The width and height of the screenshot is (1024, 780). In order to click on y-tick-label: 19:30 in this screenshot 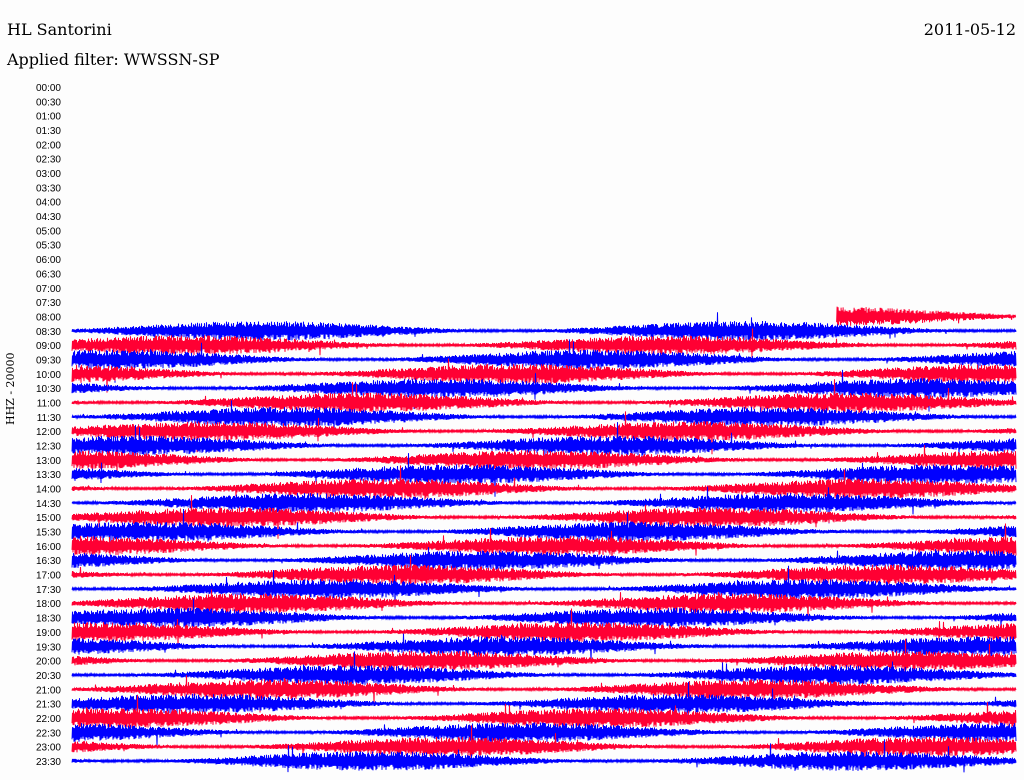, I will do `click(48, 647)`.